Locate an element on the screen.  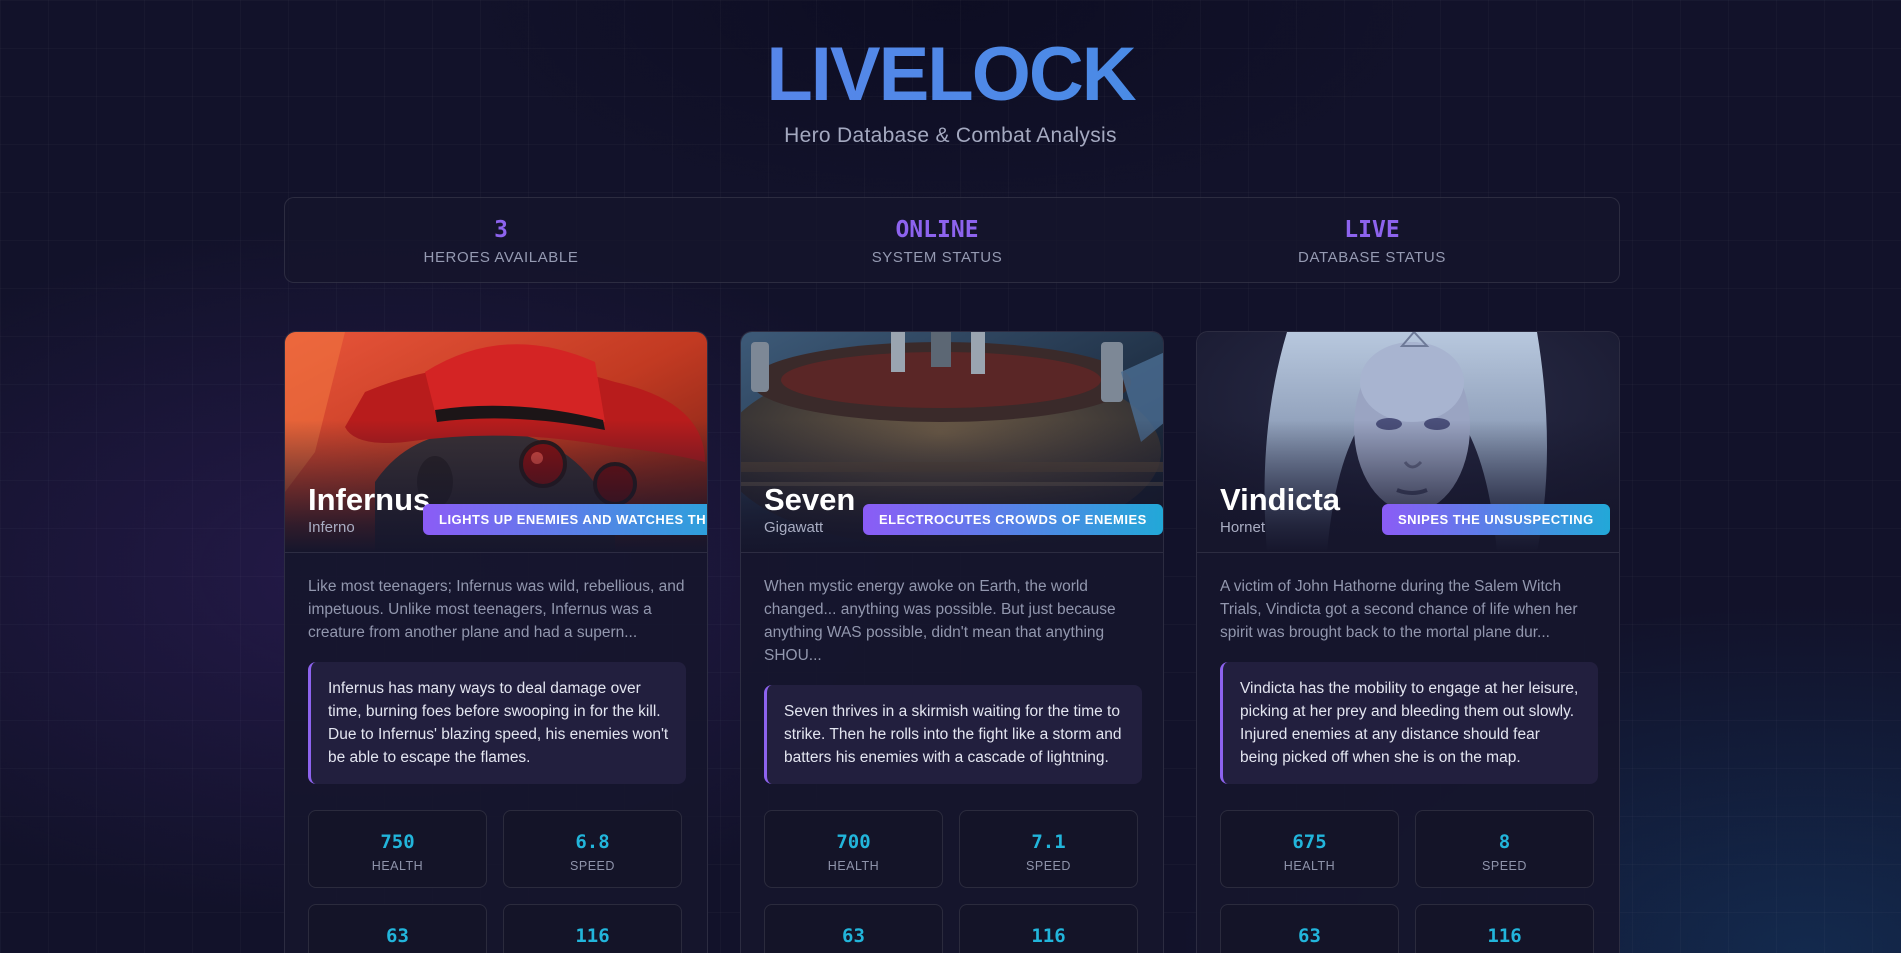
stat-heroes-available: 3 HEROES AVAILABLE is located at coordinates (501, 240).